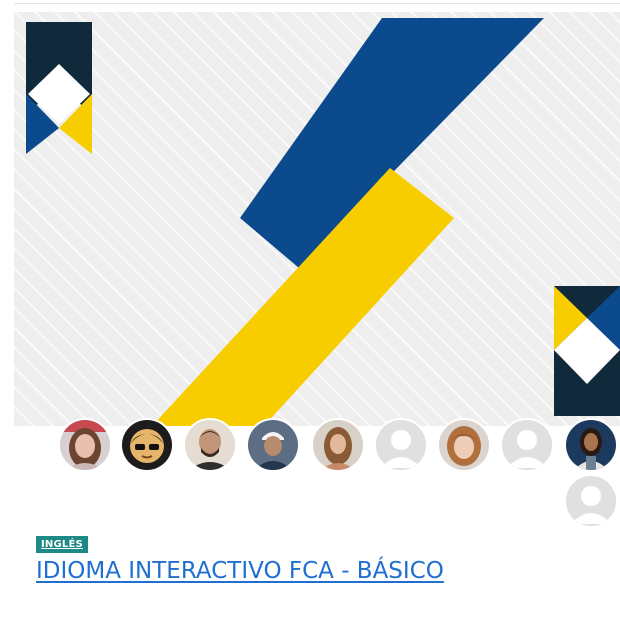 The image size is (620, 622). I want to click on category-badge: INGLÉS, so click(62, 544).